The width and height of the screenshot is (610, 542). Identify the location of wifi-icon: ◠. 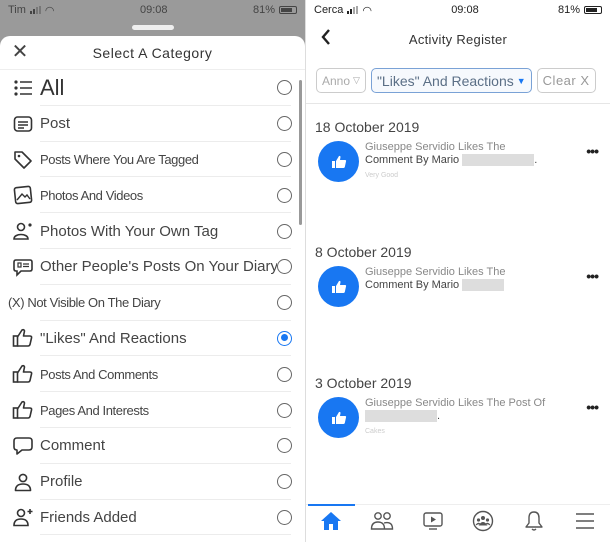
(367, 10).